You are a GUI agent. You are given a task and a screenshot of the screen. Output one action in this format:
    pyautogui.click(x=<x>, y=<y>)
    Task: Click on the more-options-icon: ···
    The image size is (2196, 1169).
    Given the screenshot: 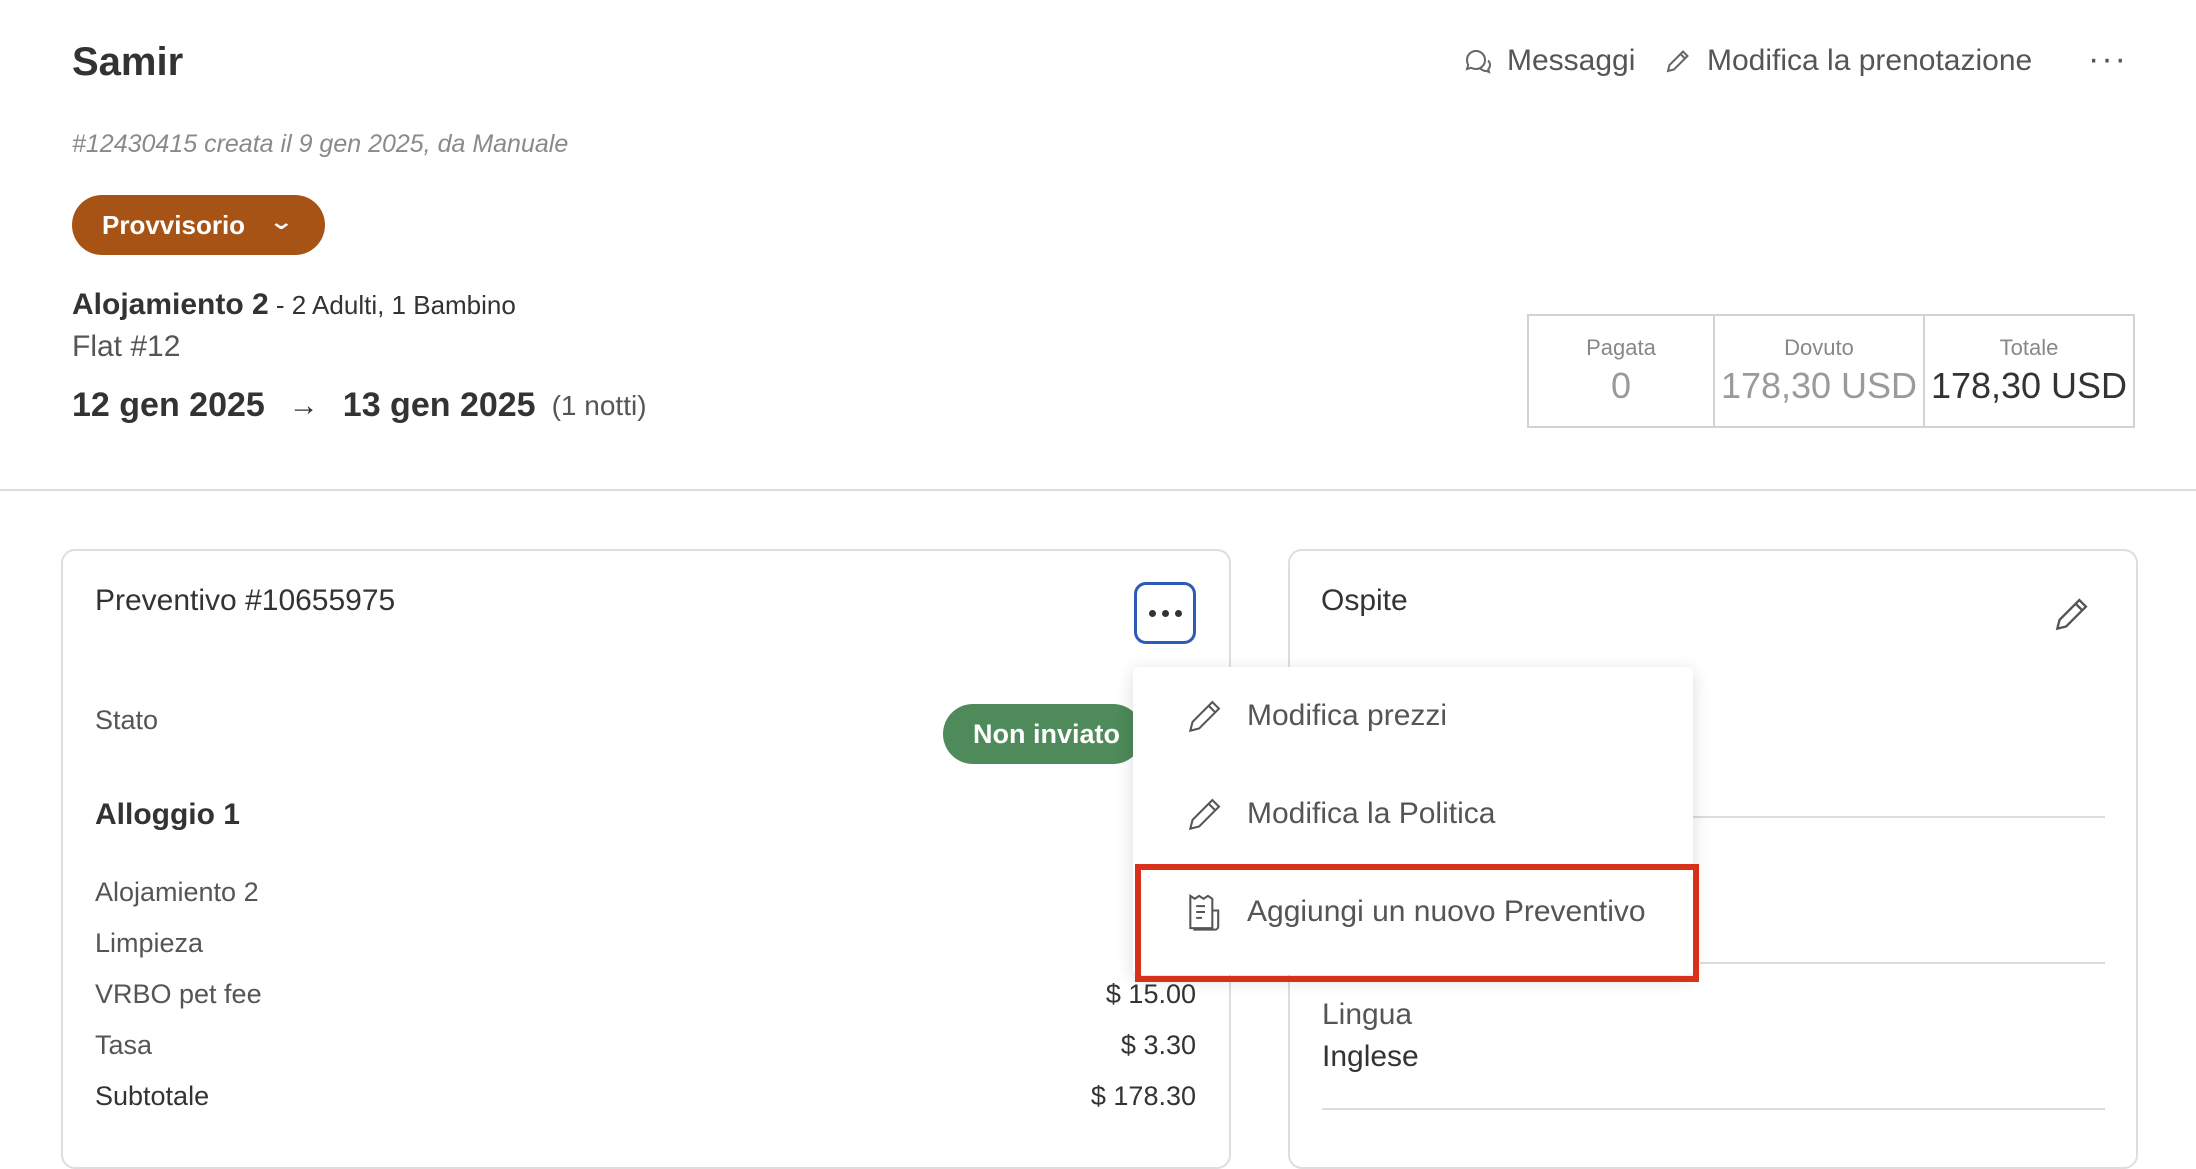 What is the action you would take?
    pyautogui.click(x=2108, y=59)
    